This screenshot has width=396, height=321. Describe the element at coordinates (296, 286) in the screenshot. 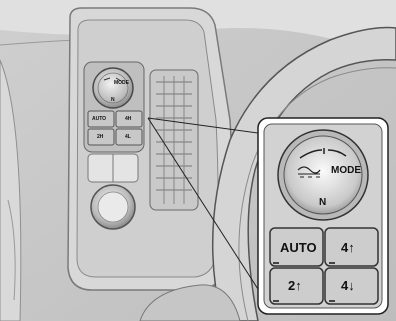

I see `zoom-2h-button` at that location.